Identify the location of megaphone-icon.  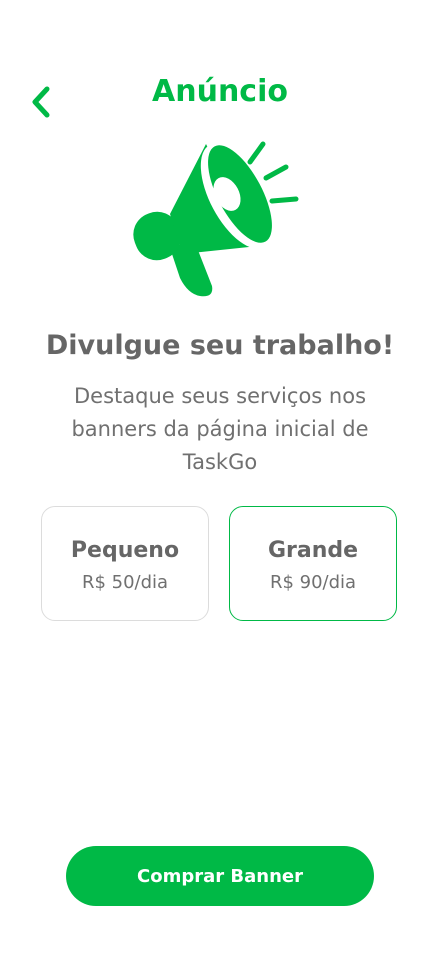
(216, 219).